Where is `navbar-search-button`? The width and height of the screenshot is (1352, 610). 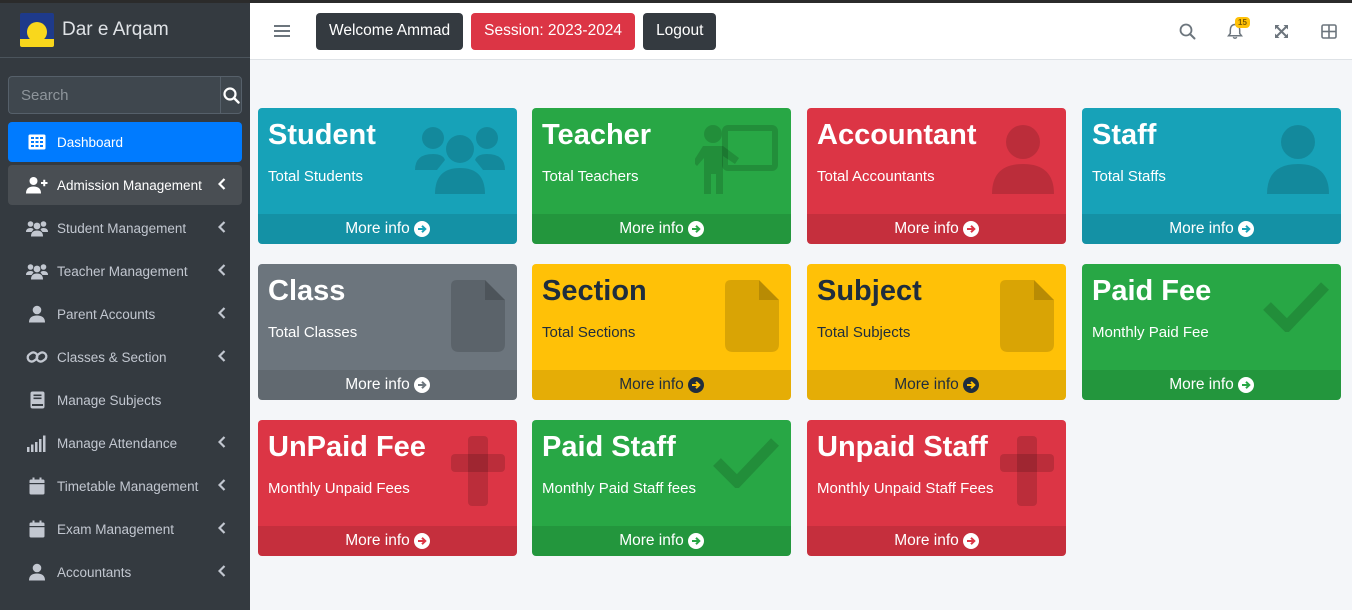 navbar-search-button is located at coordinates (1187, 31).